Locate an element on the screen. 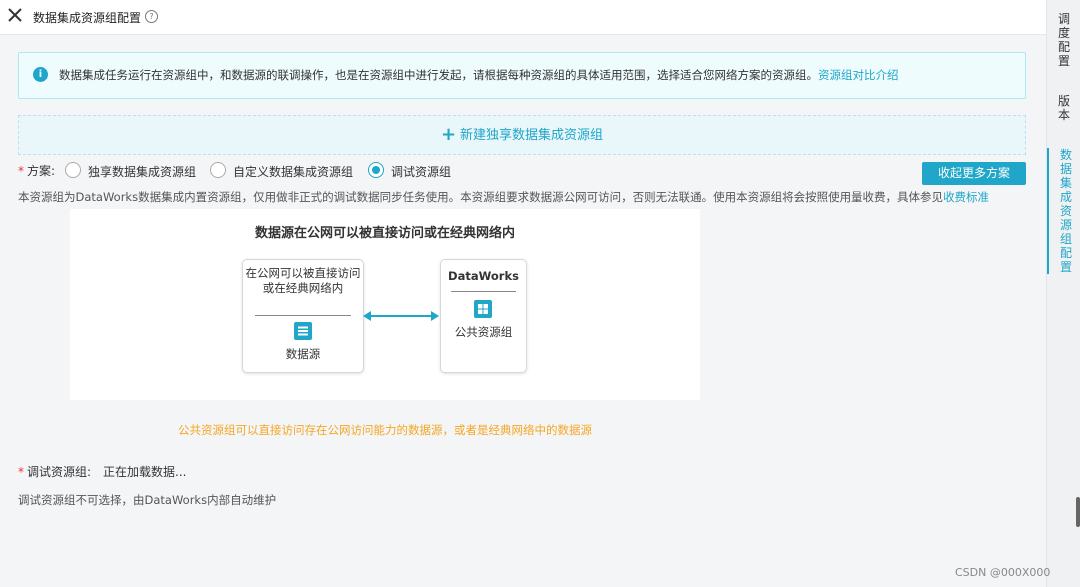  header: 数据集成资源组配置 ? is located at coordinates (523, 17).